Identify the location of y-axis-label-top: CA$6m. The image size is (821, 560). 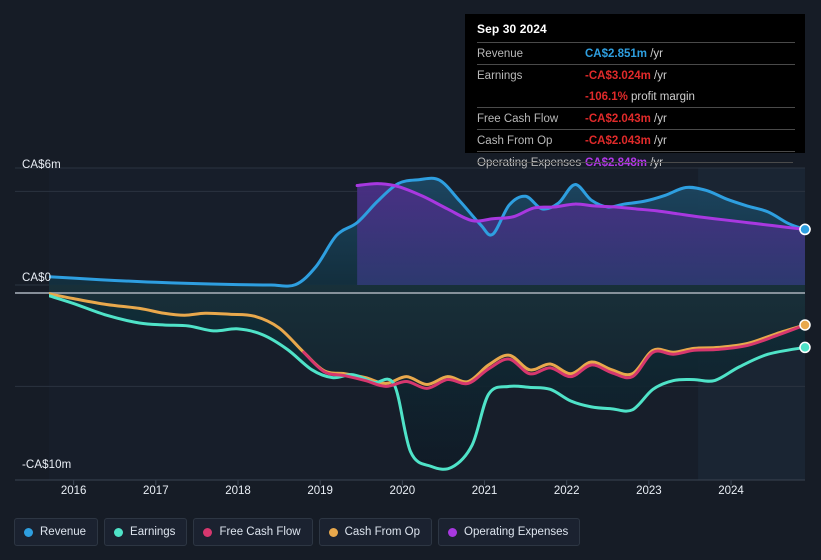
(41, 165).